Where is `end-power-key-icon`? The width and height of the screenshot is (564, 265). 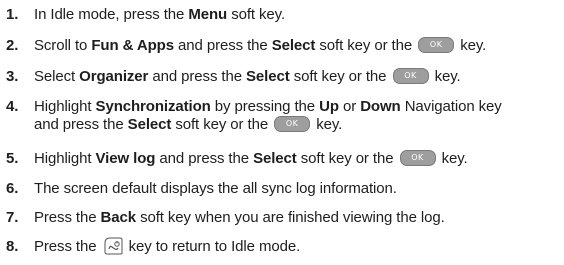 end-power-key-icon is located at coordinates (113, 246).